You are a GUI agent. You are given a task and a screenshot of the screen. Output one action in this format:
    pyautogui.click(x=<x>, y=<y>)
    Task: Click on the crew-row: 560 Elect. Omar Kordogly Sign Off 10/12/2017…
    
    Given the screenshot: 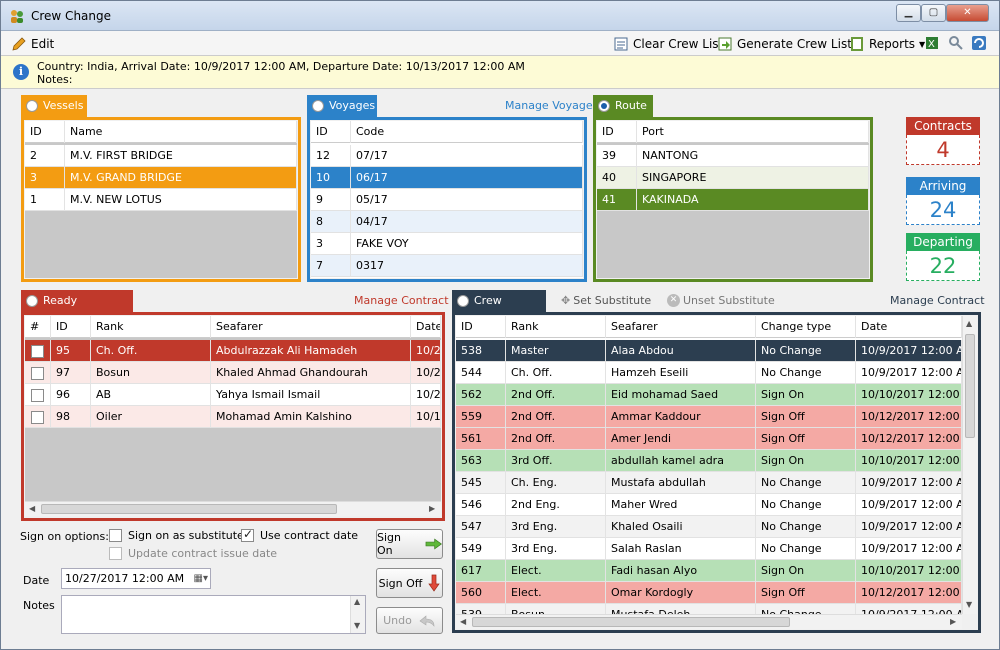 What is the action you would take?
    pyautogui.click(x=709, y=593)
    